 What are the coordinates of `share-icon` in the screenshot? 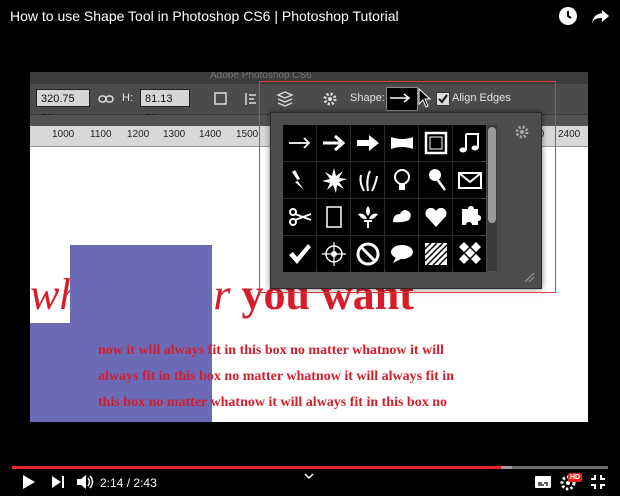 It's located at (600, 16).